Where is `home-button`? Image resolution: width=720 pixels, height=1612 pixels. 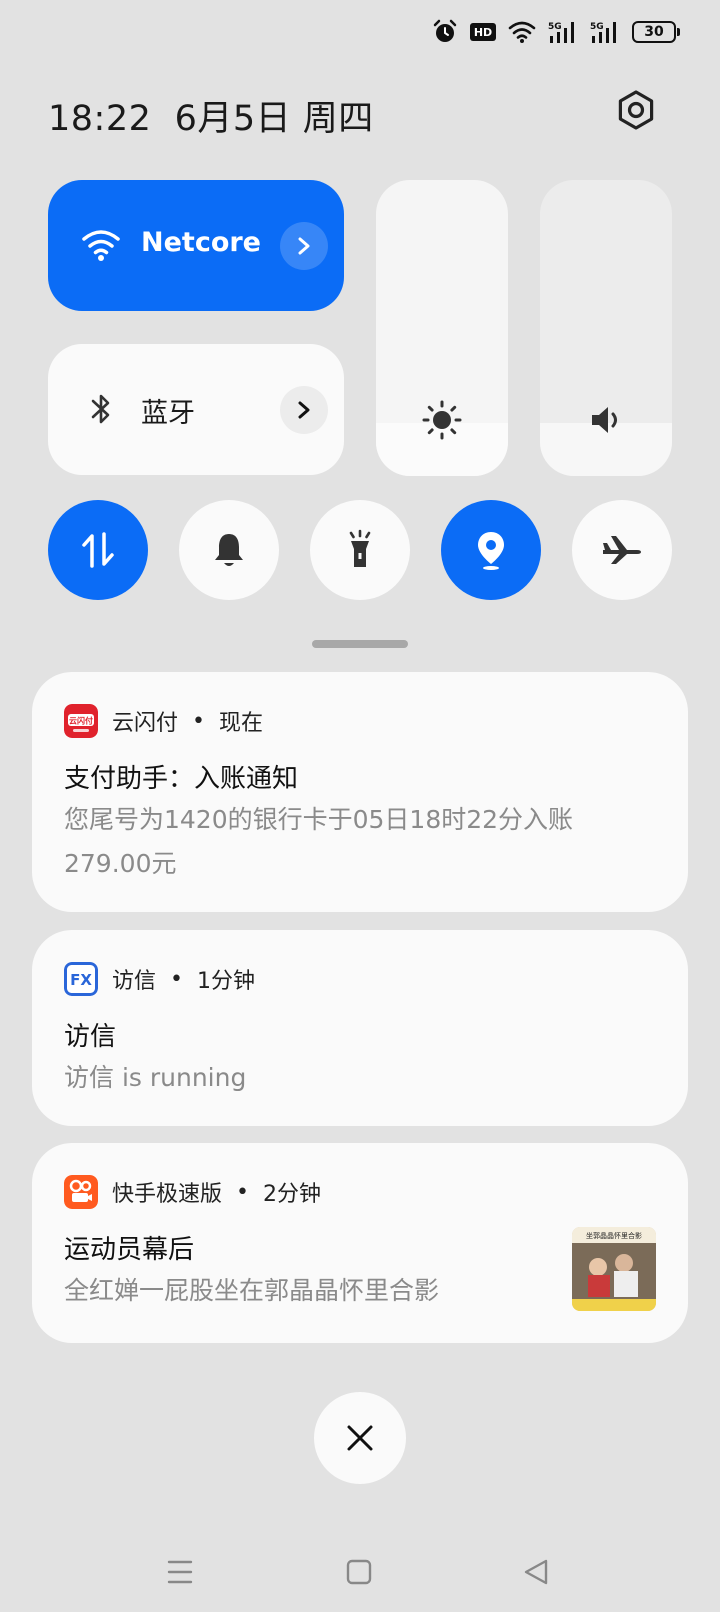
home-button is located at coordinates (359, 1572).